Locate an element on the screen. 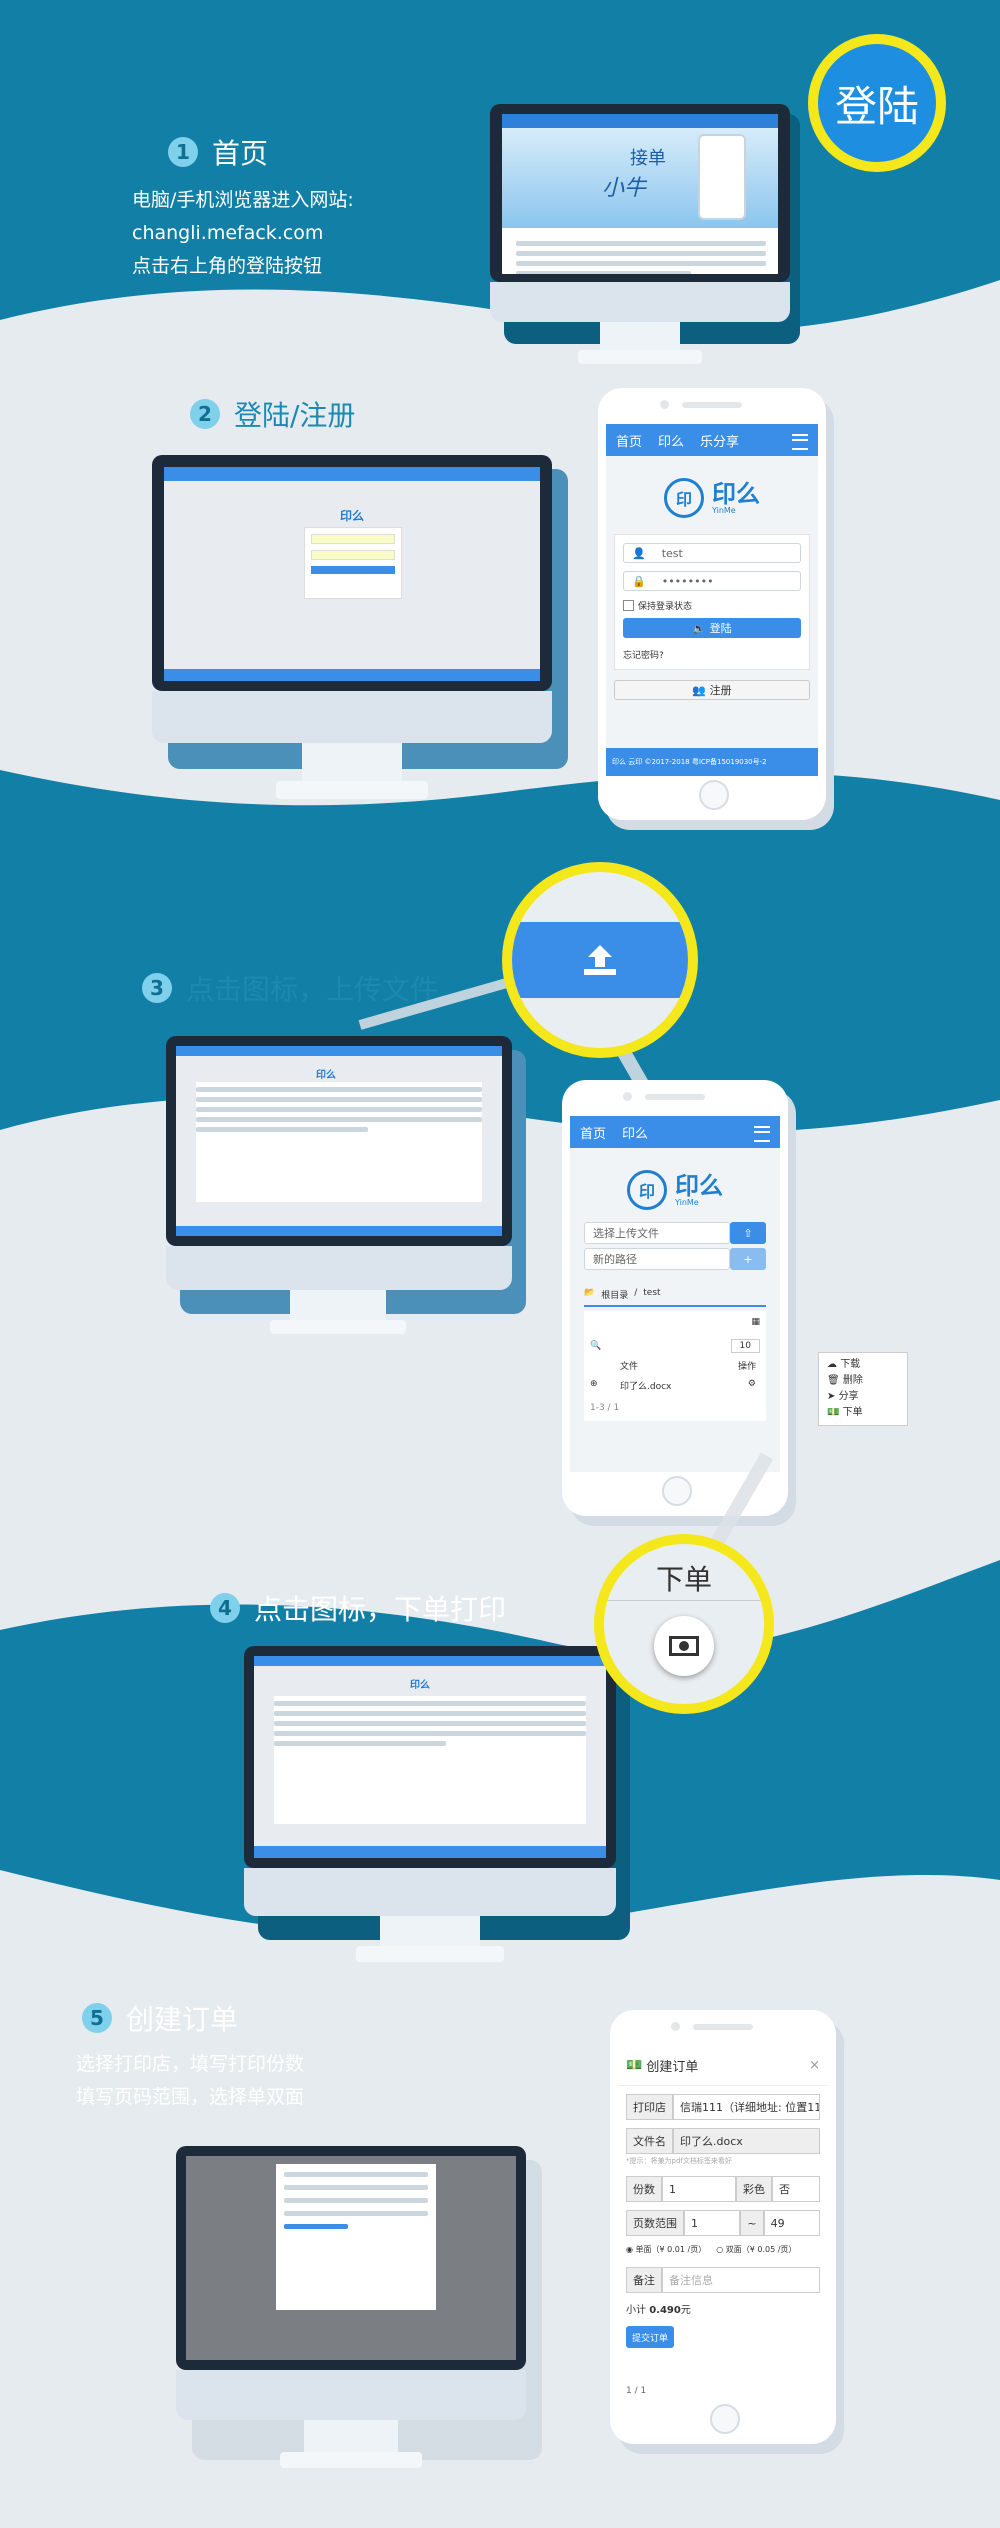 The image size is (1000, 2528). subtotal: 小计 0.490元 is located at coordinates (658, 2310).